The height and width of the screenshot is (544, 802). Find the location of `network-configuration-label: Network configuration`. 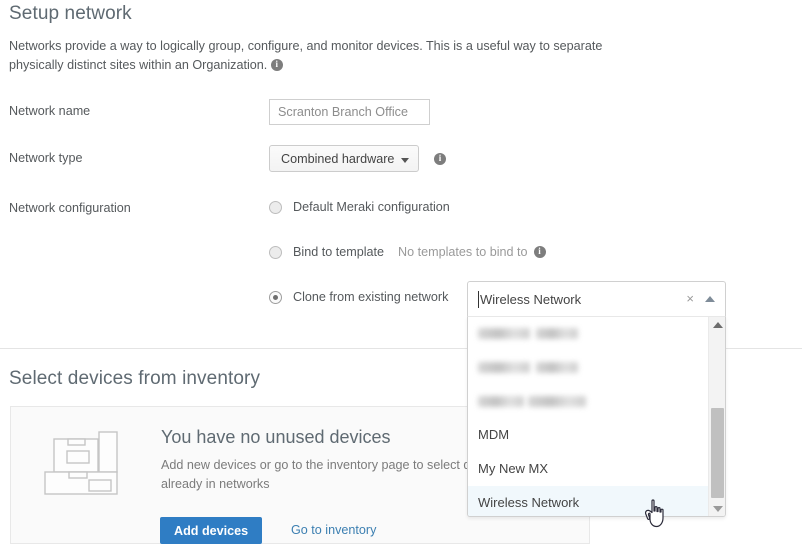

network-configuration-label: Network configuration is located at coordinates (70, 208).